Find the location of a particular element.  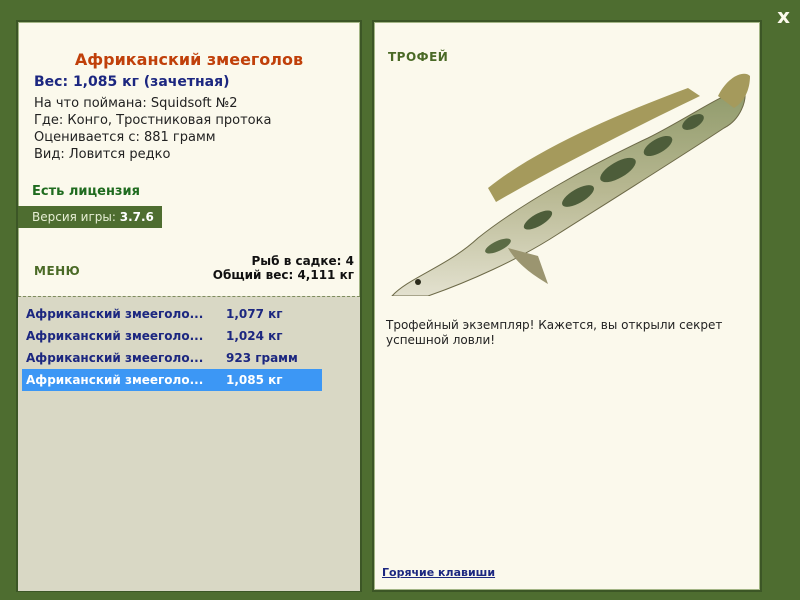

fish-weight: Вес: 1,085 кг (зачетная) is located at coordinates (132, 82).